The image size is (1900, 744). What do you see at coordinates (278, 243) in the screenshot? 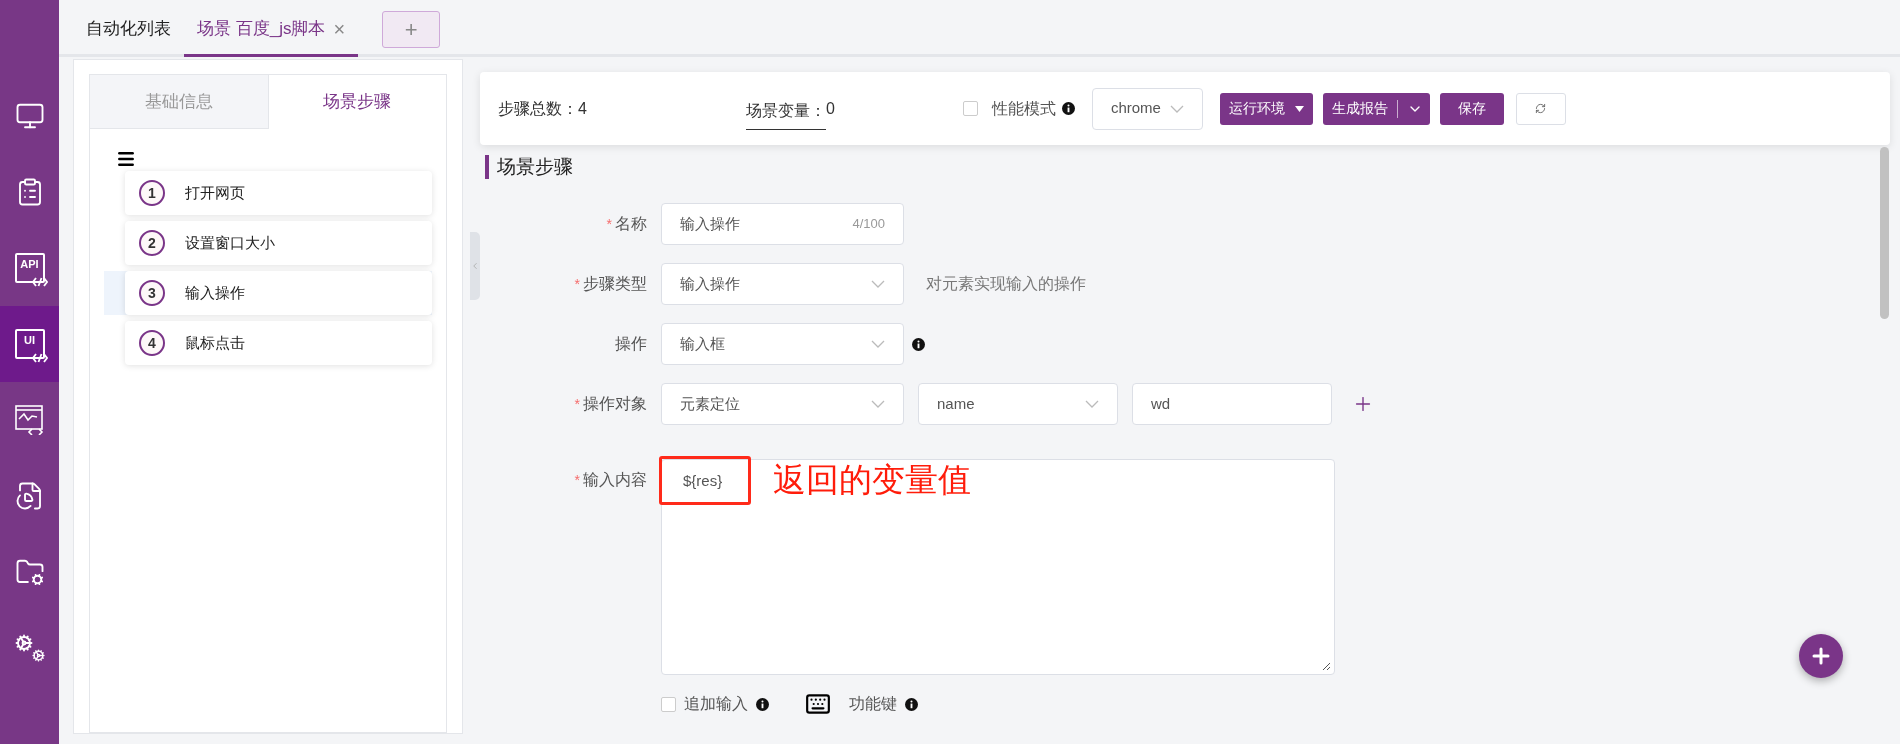
I see `step-item: 2 设置窗口大小` at bounding box center [278, 243].